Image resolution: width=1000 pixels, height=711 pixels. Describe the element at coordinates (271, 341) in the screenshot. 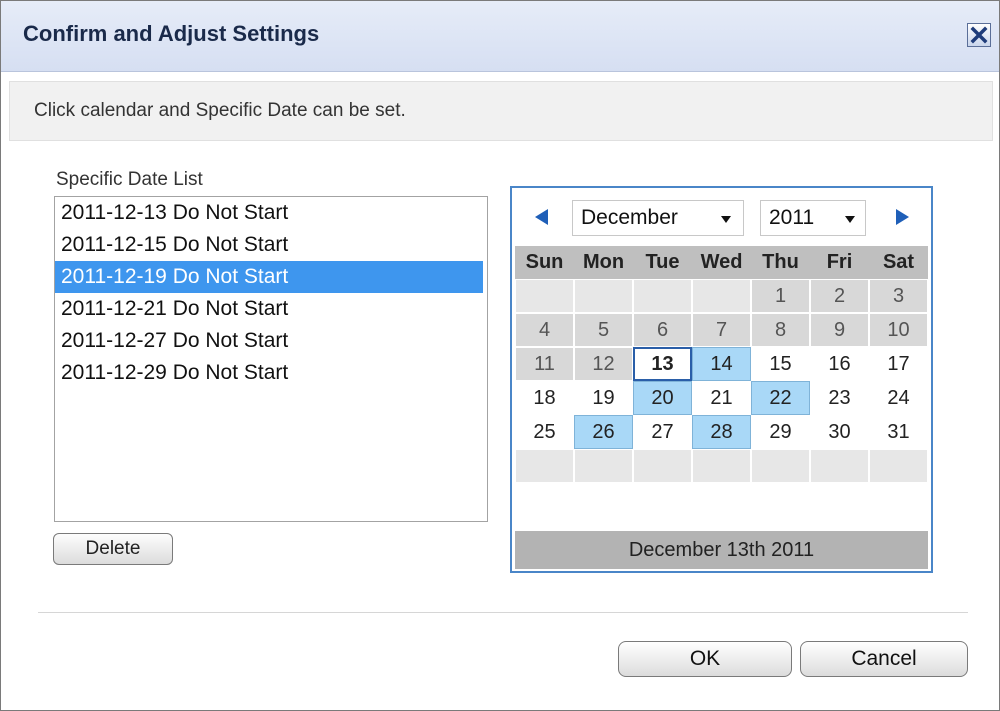

I see `list-item: 2011-12-27 Do Not Start` at that location.